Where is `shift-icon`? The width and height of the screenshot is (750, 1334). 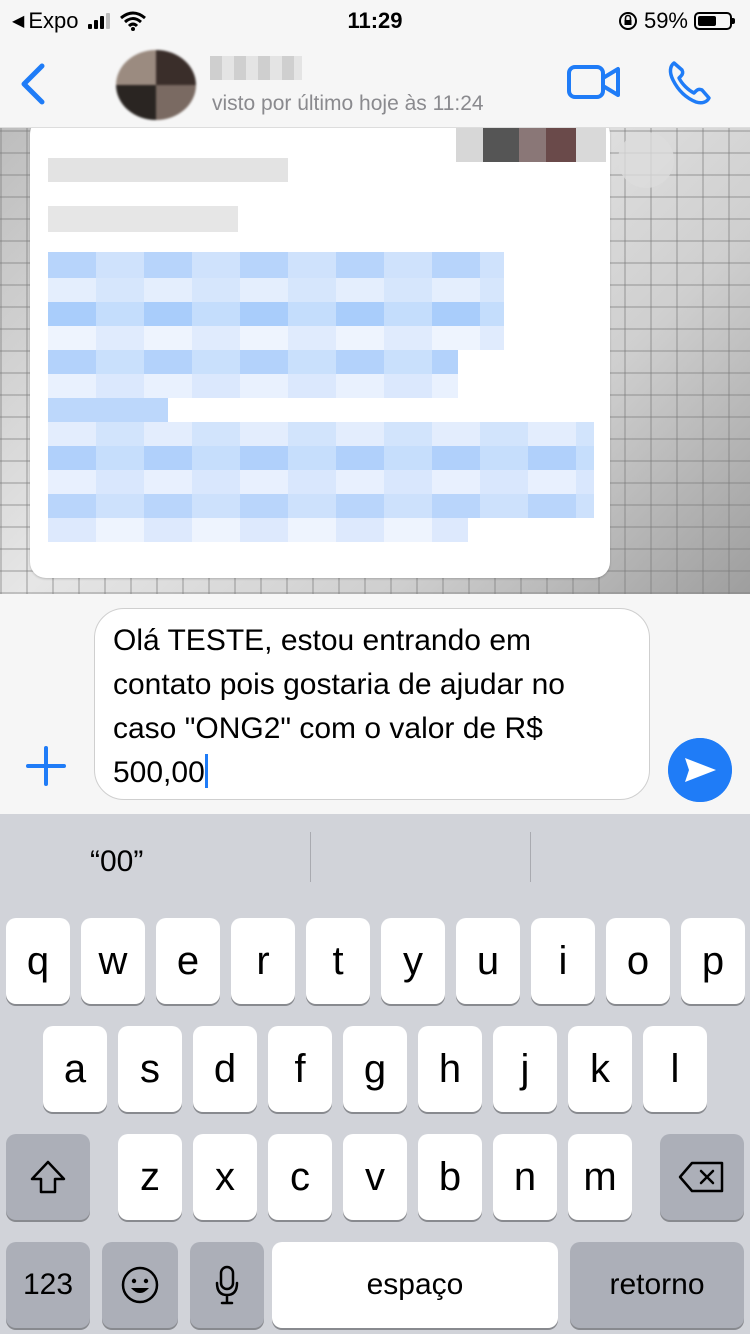 shift-icon is located at coordinates (48, 1177).